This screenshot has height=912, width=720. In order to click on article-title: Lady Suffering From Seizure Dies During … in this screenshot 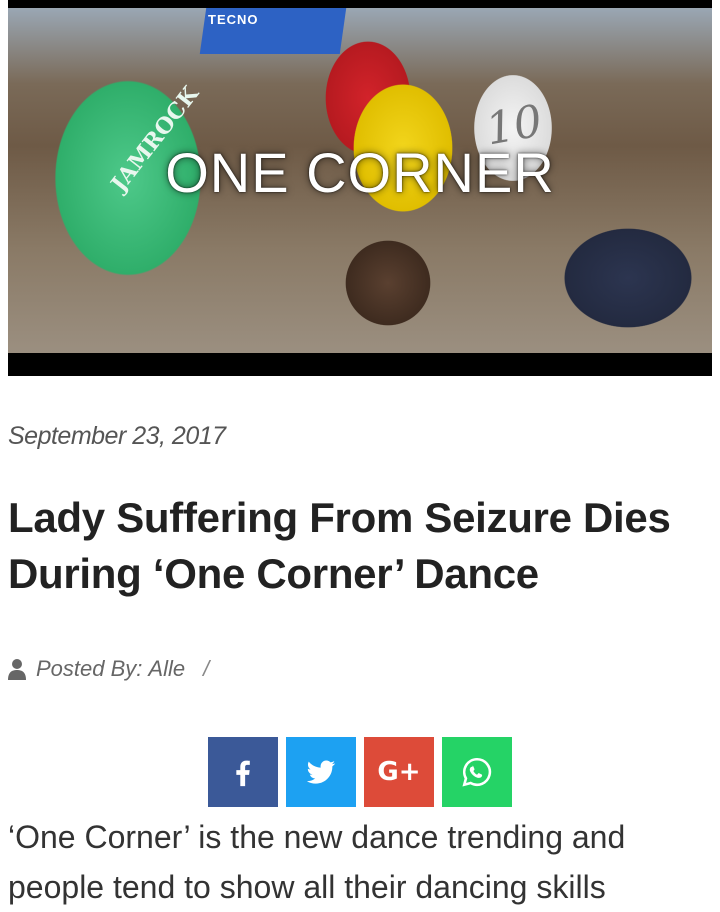, I will do `click(360, 546)`.